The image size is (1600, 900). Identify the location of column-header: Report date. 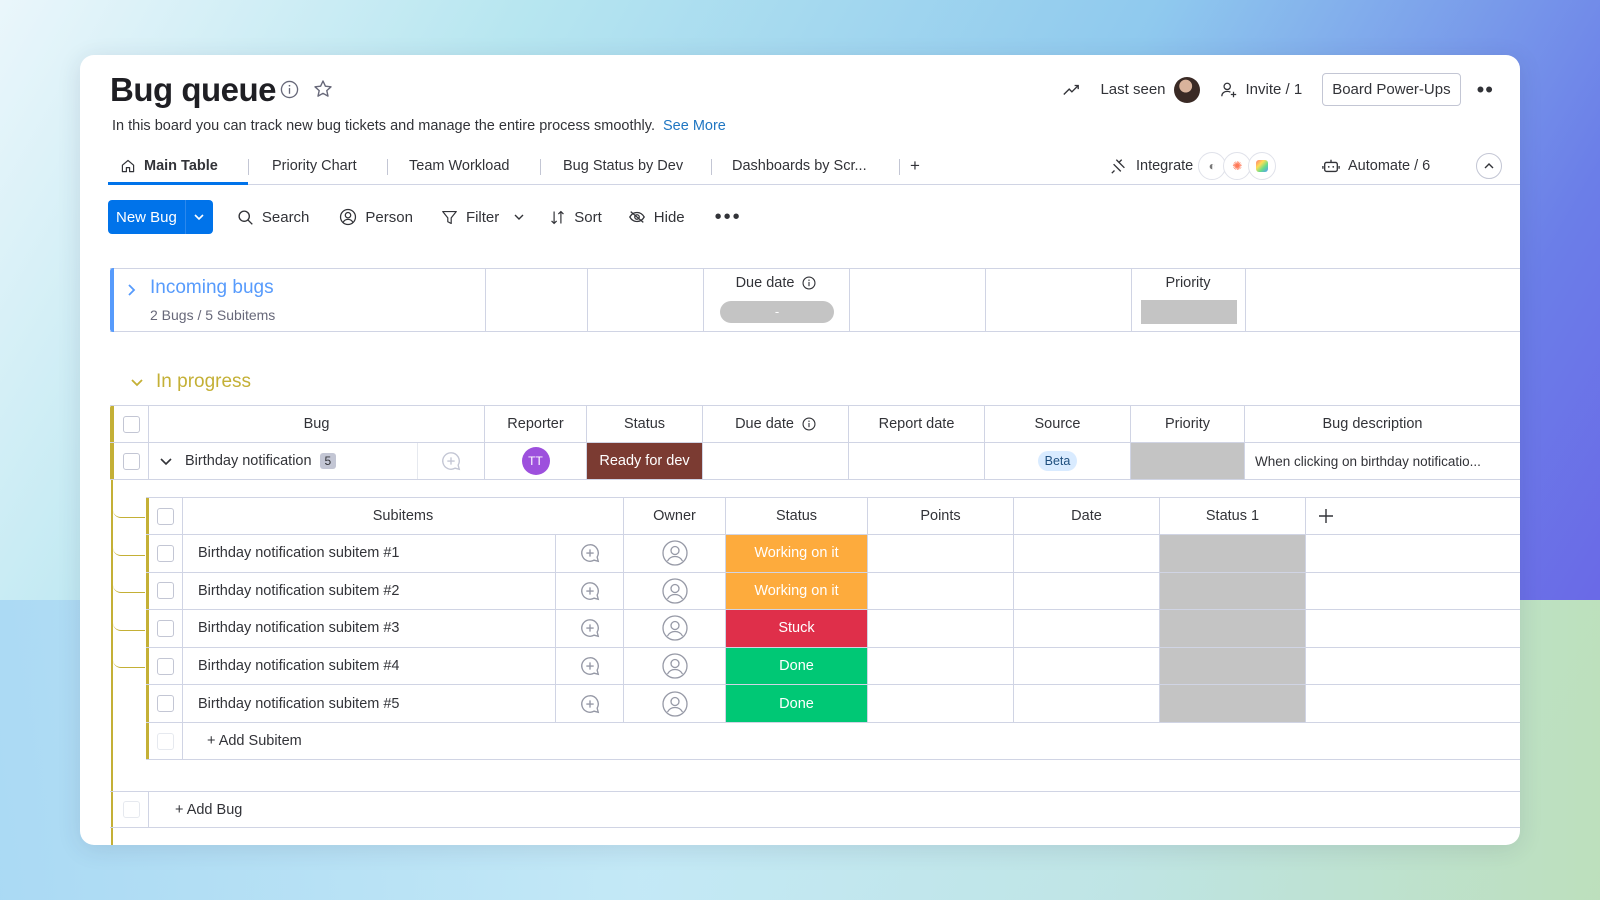
(917, 424).